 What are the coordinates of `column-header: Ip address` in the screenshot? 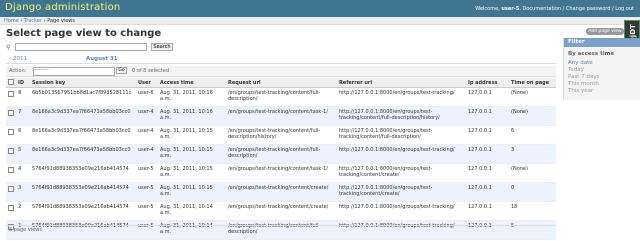 It's located at (487, 83).